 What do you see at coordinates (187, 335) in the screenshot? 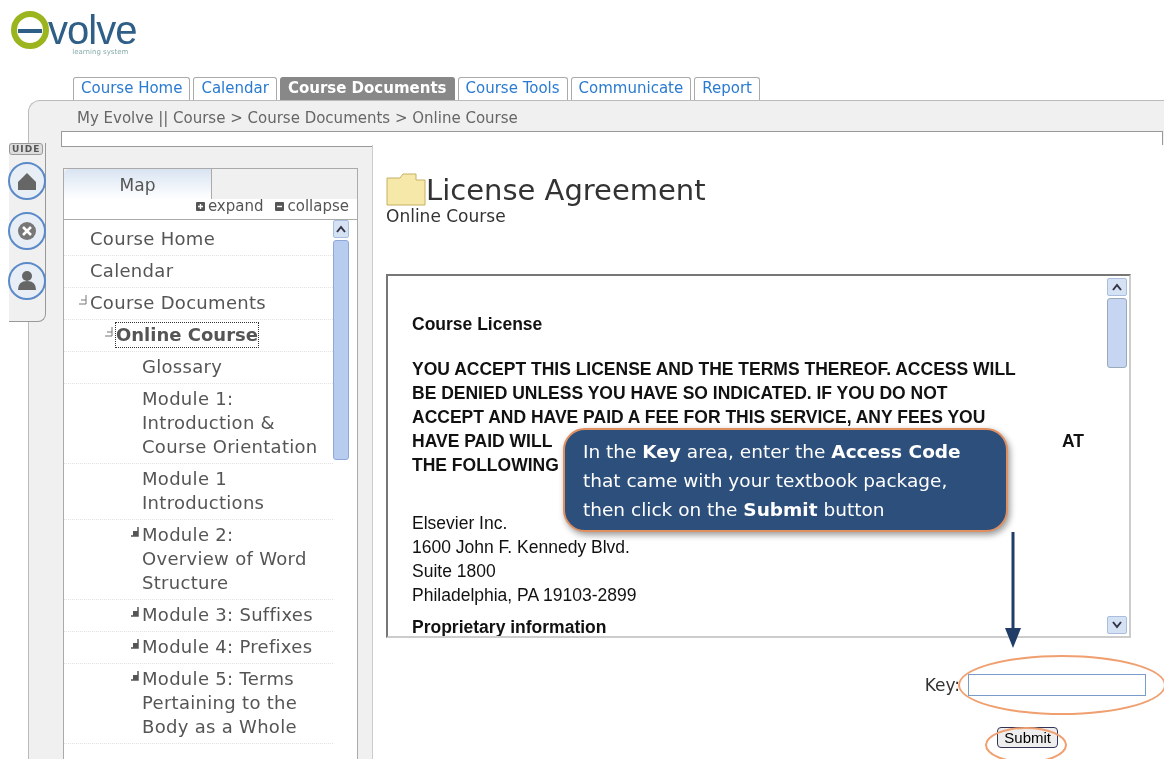
I see `tree-item: Online Course` at bounding box center [187, 335].